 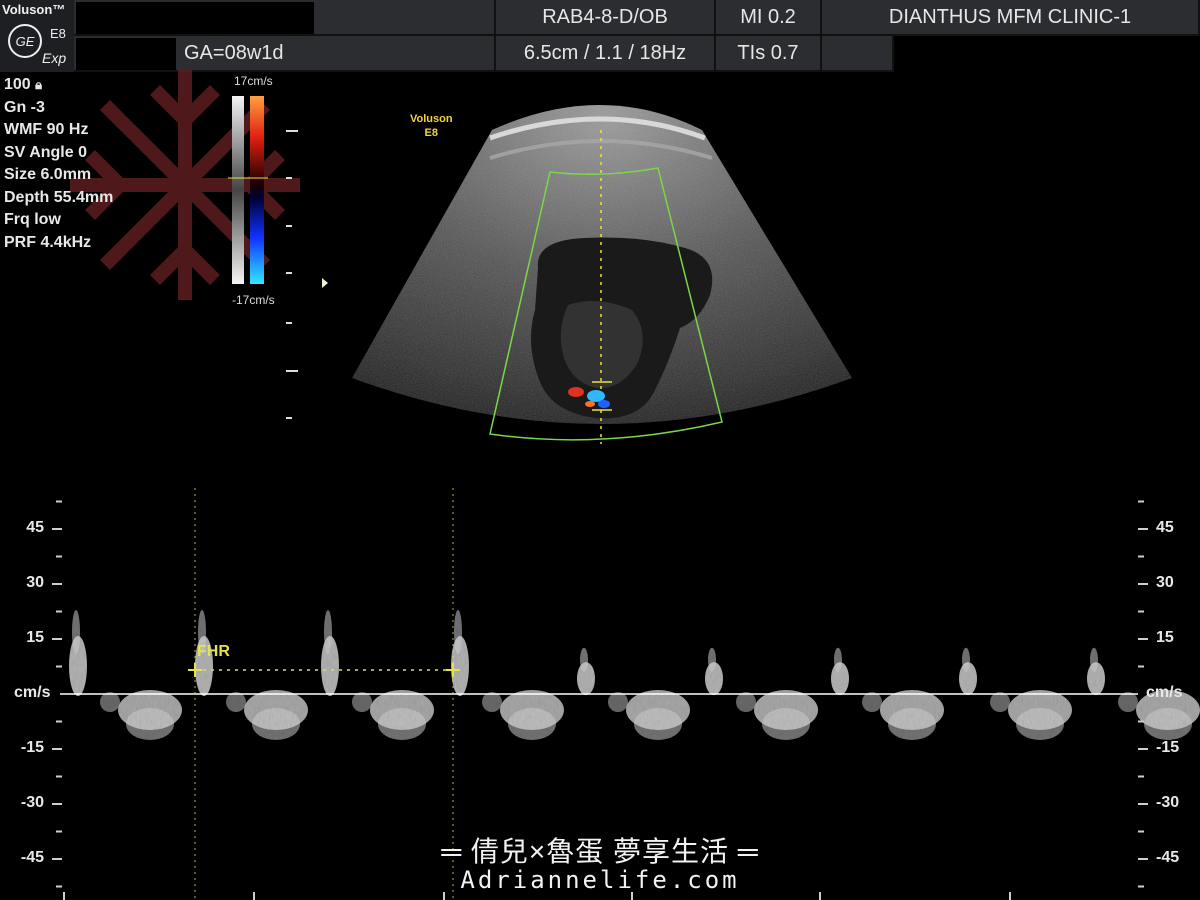 What do you see at coordinates (307, 274) in the screenshot?
I see `depth-ruler` at bounding box center [307, 274].